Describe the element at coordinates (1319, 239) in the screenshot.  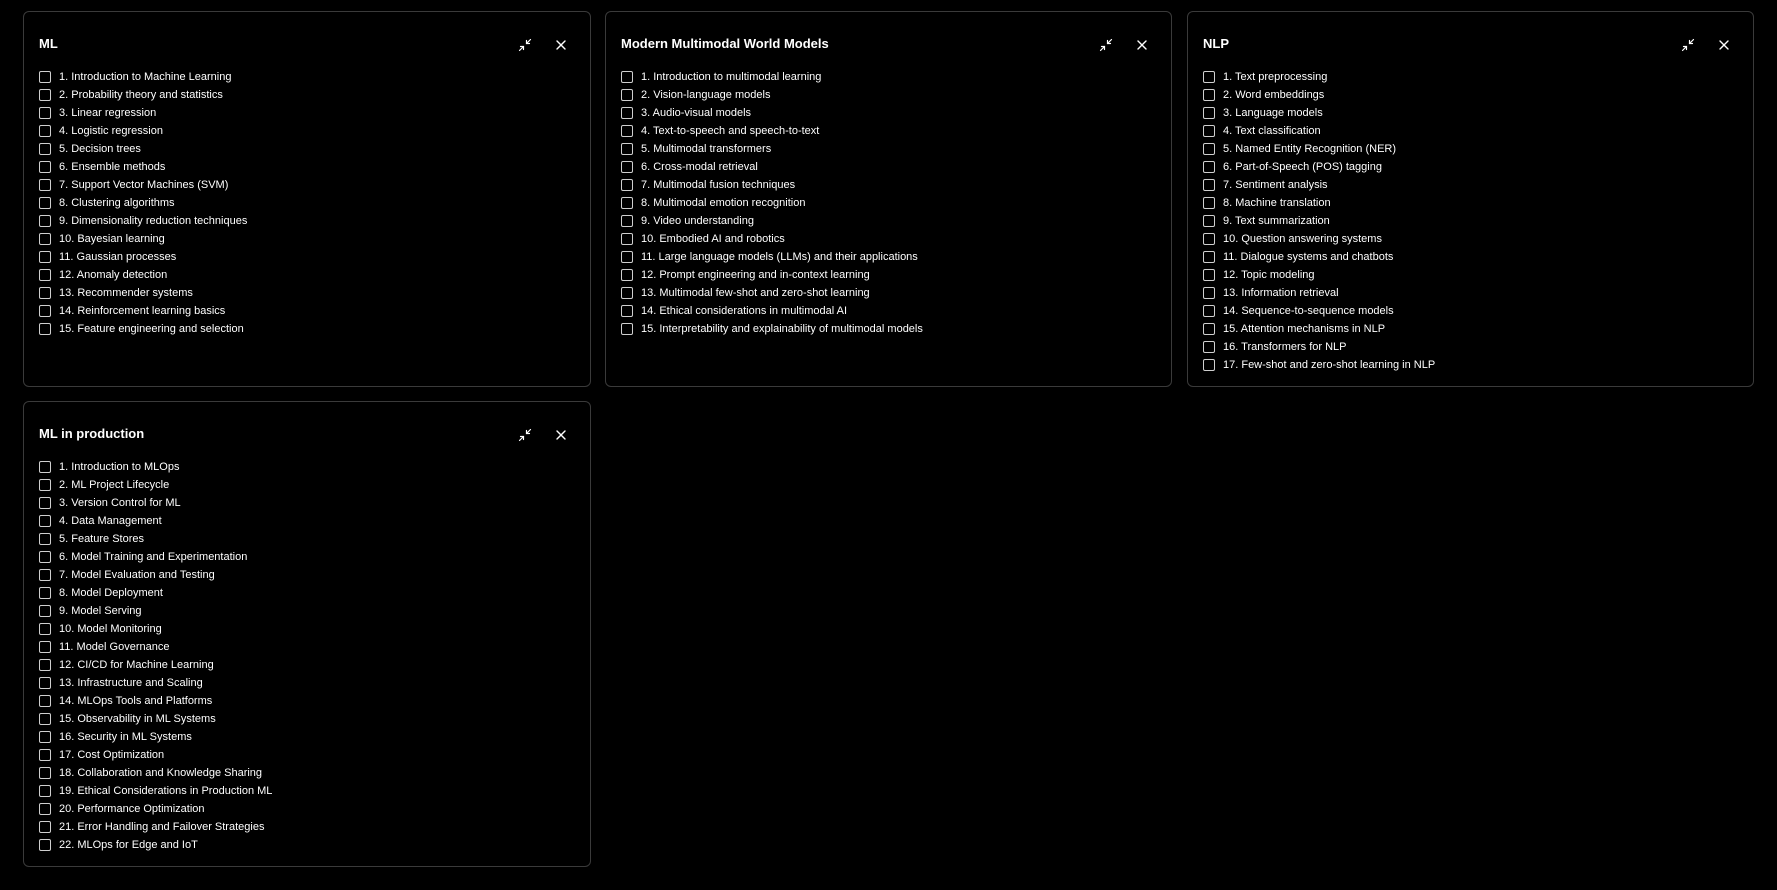
I see `list-item: 10. Question answering systems` at that location.